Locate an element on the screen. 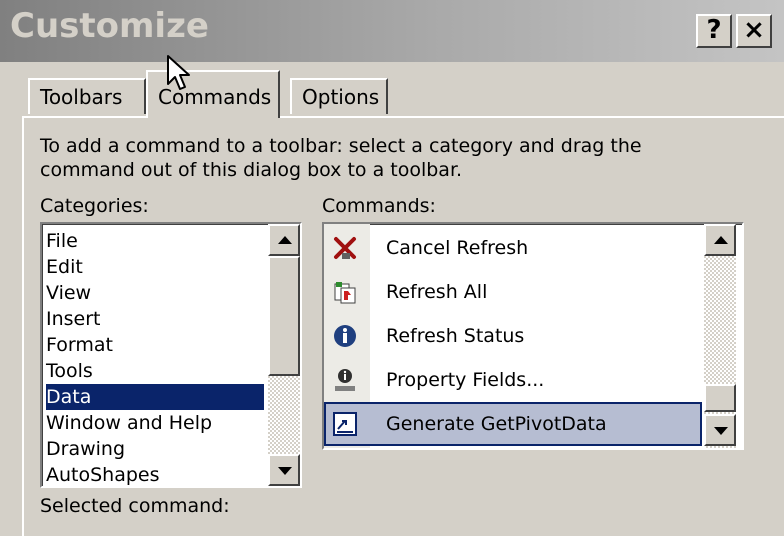 The image size is (784, 536). tab-label: Options is located at coordinates (341, 97).